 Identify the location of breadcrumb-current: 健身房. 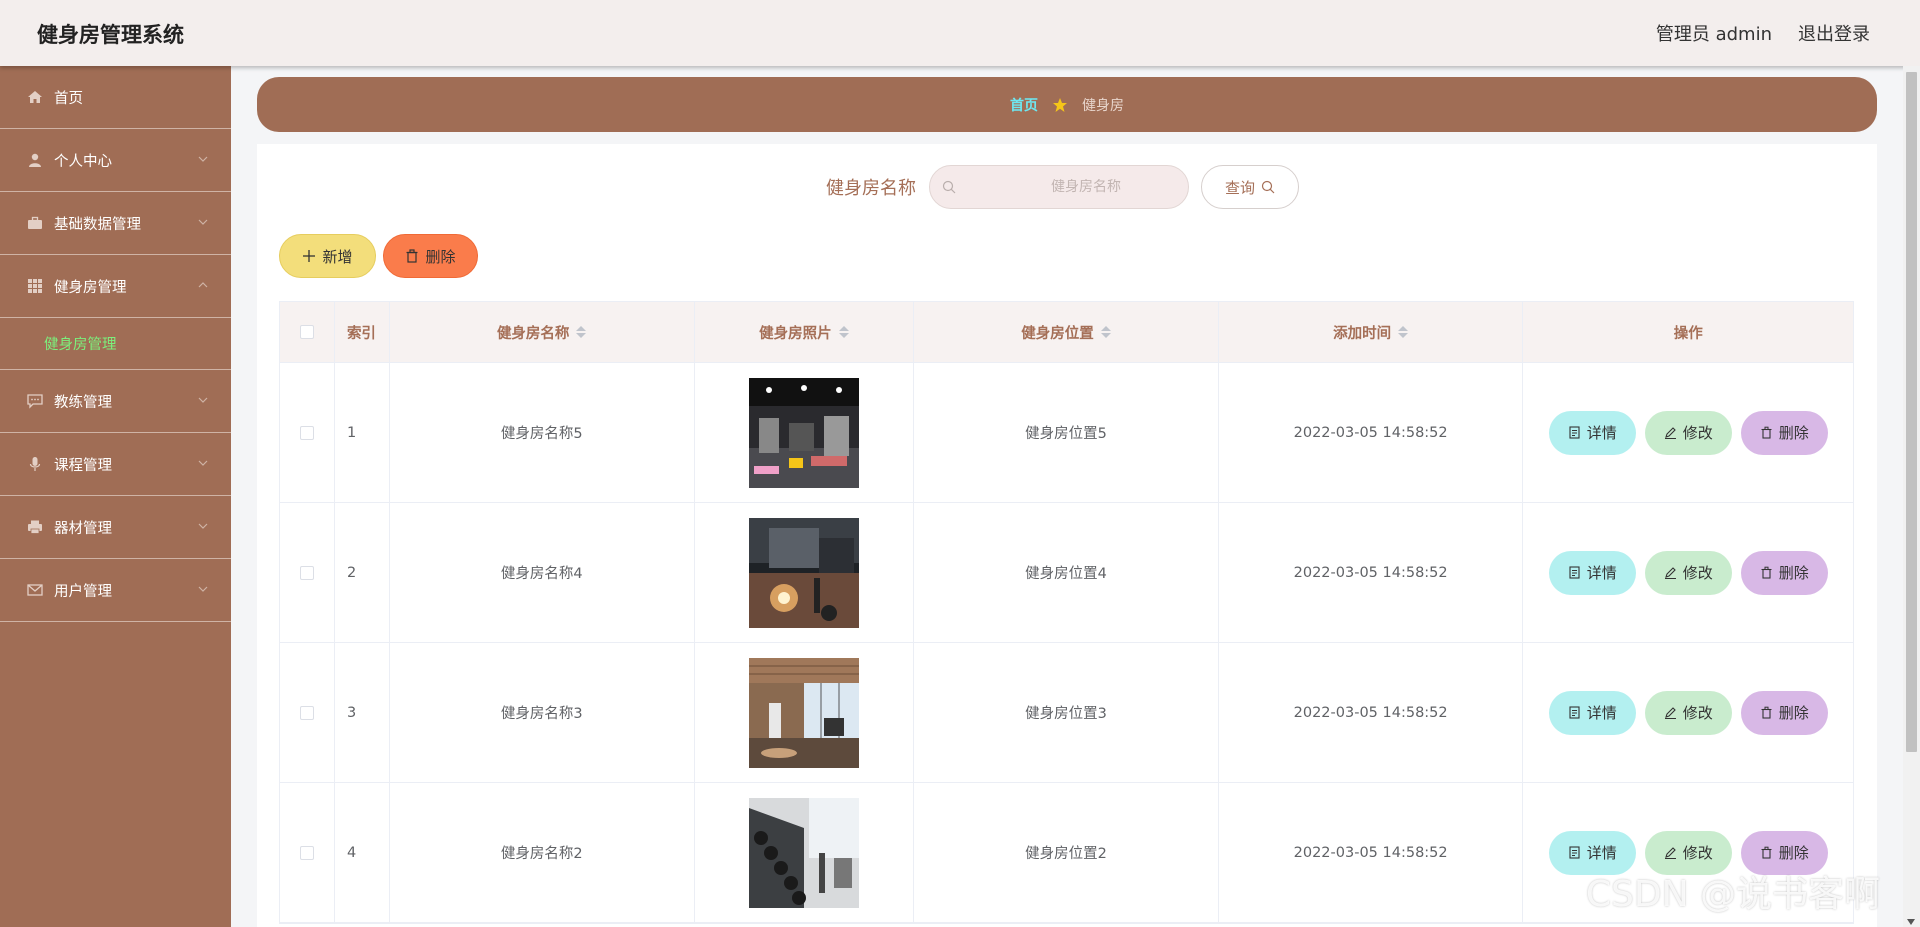
(1103, 105).